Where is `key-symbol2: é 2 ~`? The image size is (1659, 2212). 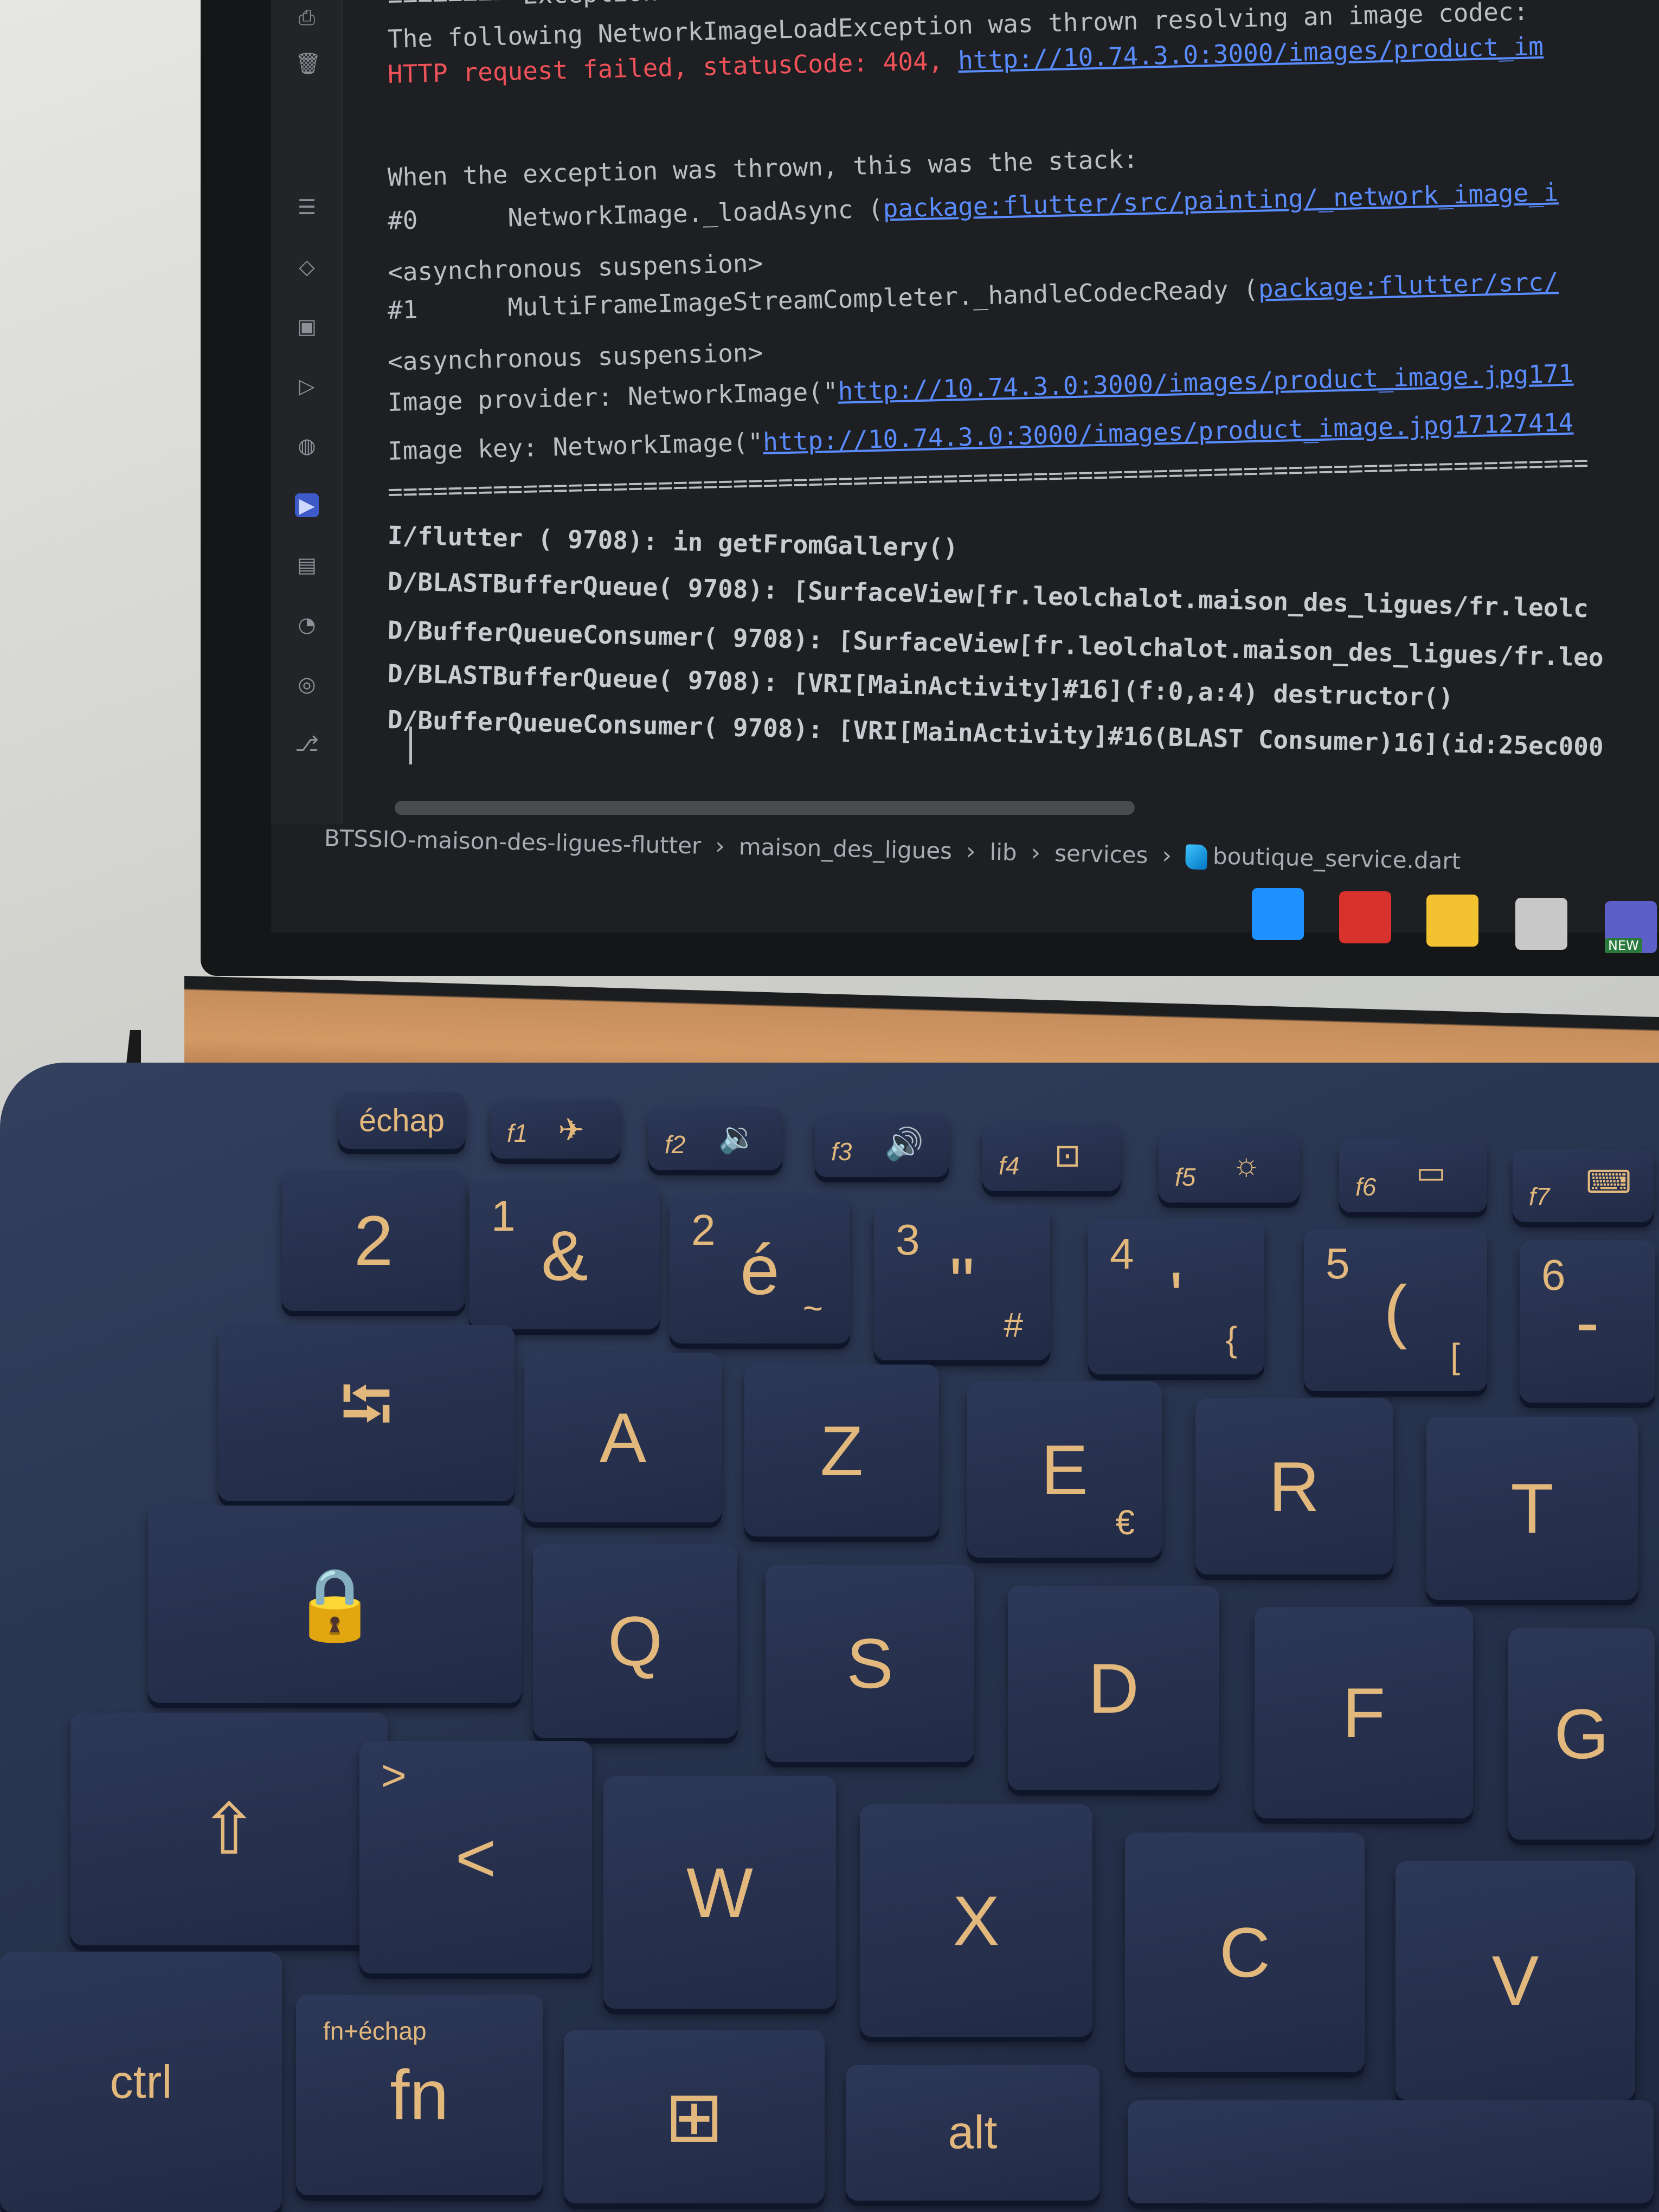
key-symbol2: é 2 ~ is located at coordinates (760, 1269).